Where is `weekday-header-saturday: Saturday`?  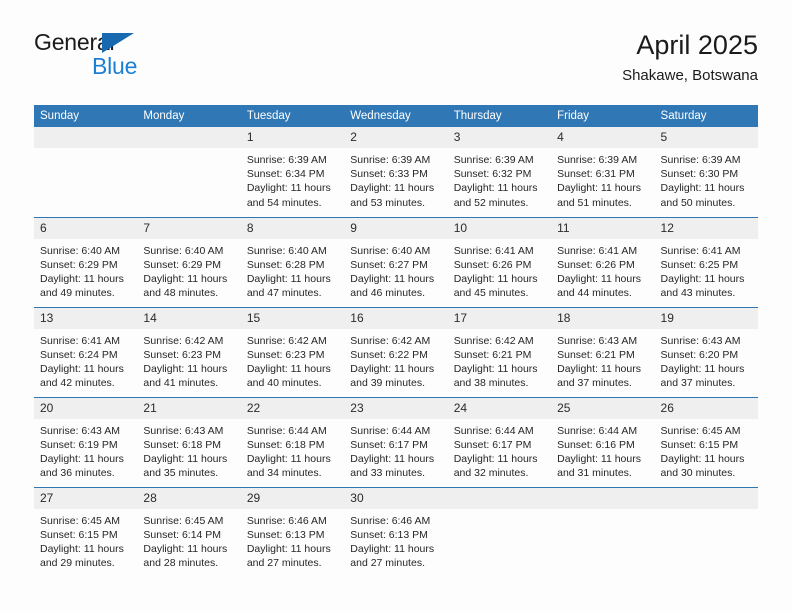
weekday-header-saturday: Saturday is located at coordinates (706, 116).